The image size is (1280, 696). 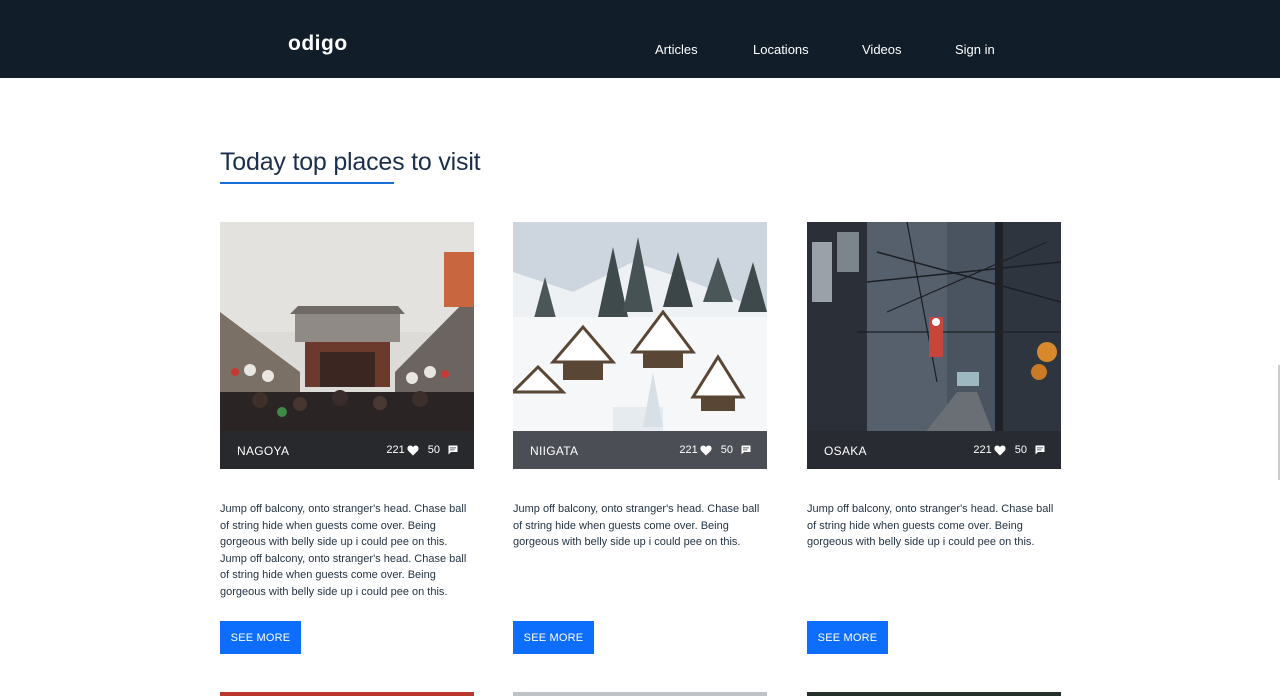 What do you see at coordinates (350, 162) in the screenshot?
I see `section-title: Today top places to visit` at bounding box center [350, 162].